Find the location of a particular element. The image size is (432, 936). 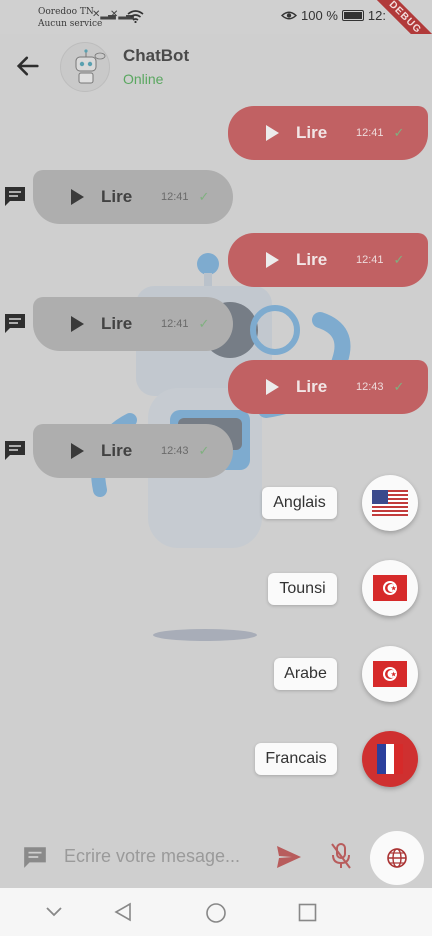

language-button-tounsi: ★ is located at coordinates (390, 588).